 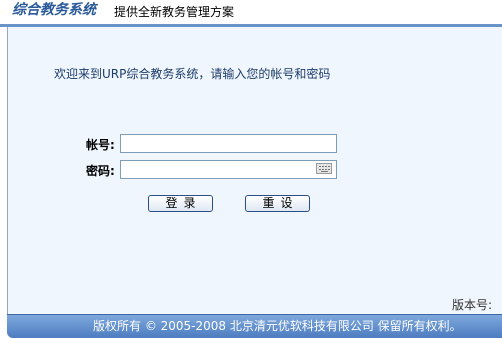 I want to click on footer: 版权所有 © 2005-2008 北京清元优软科技有限公司 保留所有权利。, so click(x=254, y=326).